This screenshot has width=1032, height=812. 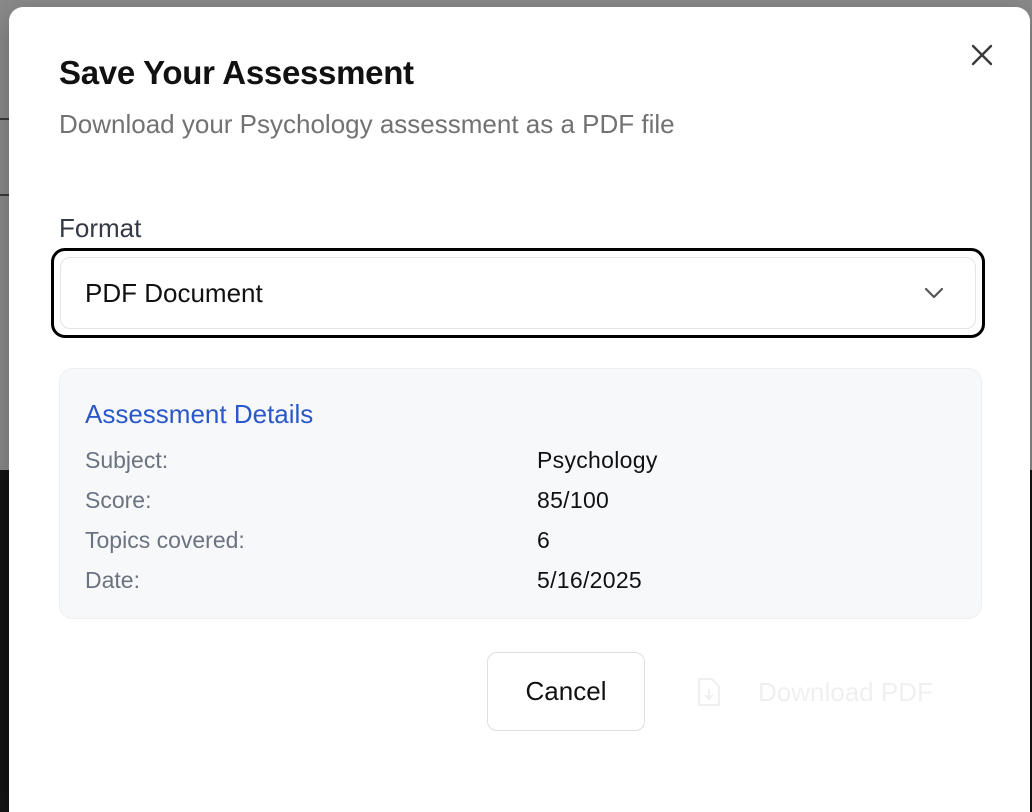 What do you see at coordinates (515, 582) in the screenshot?
I see `detail-row-date: Date: 5/16/2025` at bounding box center [515, 582].